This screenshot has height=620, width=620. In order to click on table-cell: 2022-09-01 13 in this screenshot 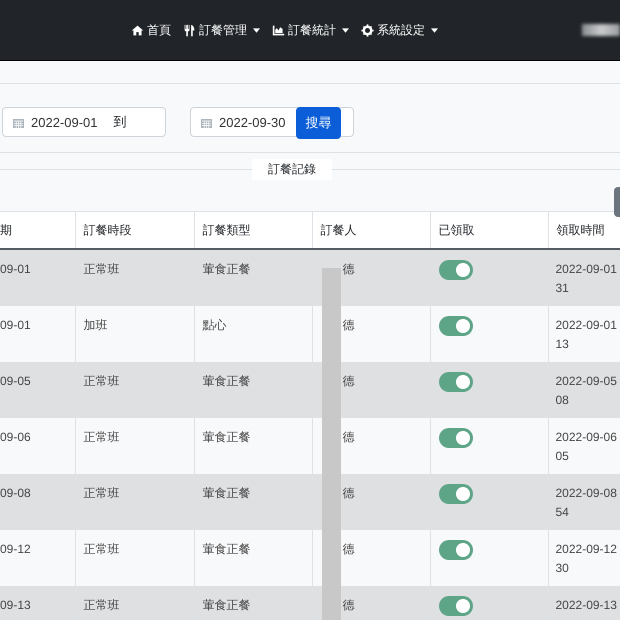, I will do `click(584, 334)`.